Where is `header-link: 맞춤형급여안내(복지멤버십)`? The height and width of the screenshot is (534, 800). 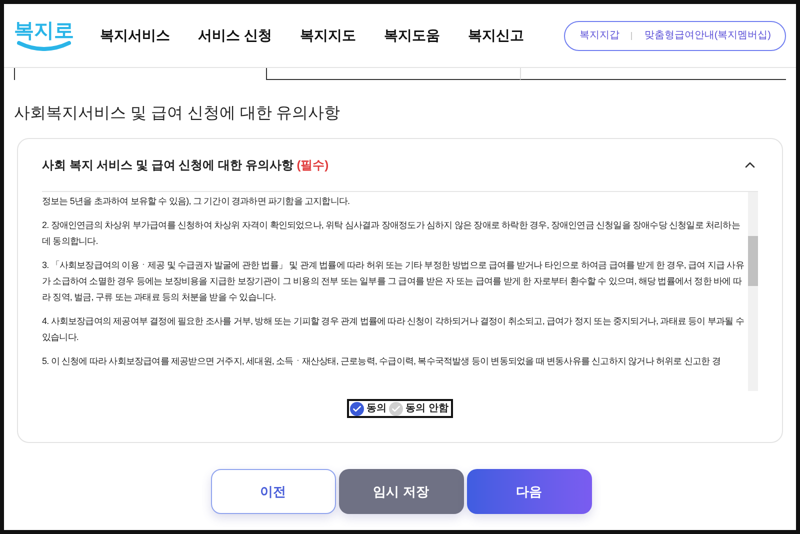 header-link: 맞춤형급여안내(복지멤버십) is located at coordinates (707, 35).